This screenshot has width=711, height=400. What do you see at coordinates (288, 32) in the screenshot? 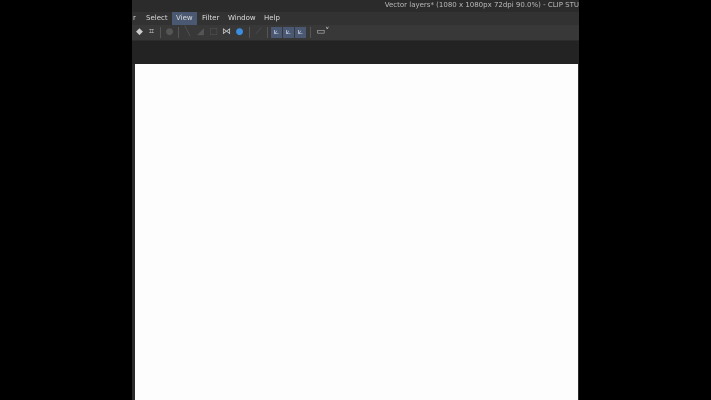
I see `ruler-snap-2-icon: ⟀` at bounding box center [288, 32].